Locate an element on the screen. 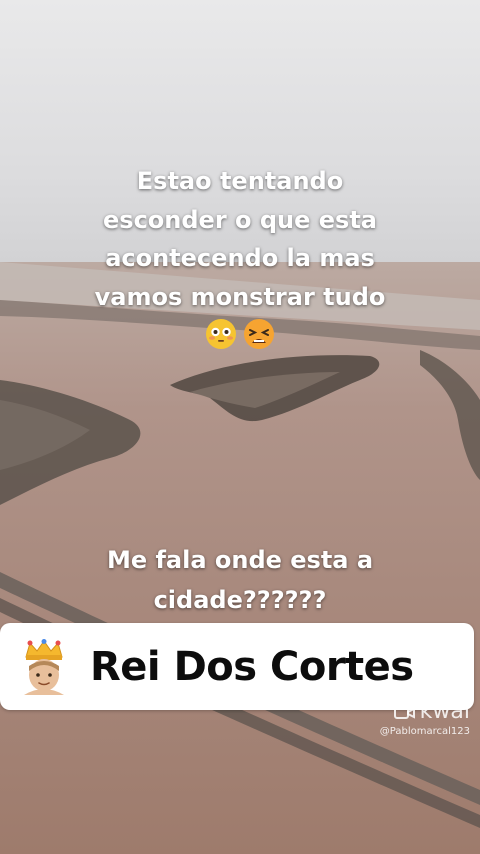 The image size is (480, 854). channel-banner: Rei Dos Cortes is located at coordinates (237, 666).